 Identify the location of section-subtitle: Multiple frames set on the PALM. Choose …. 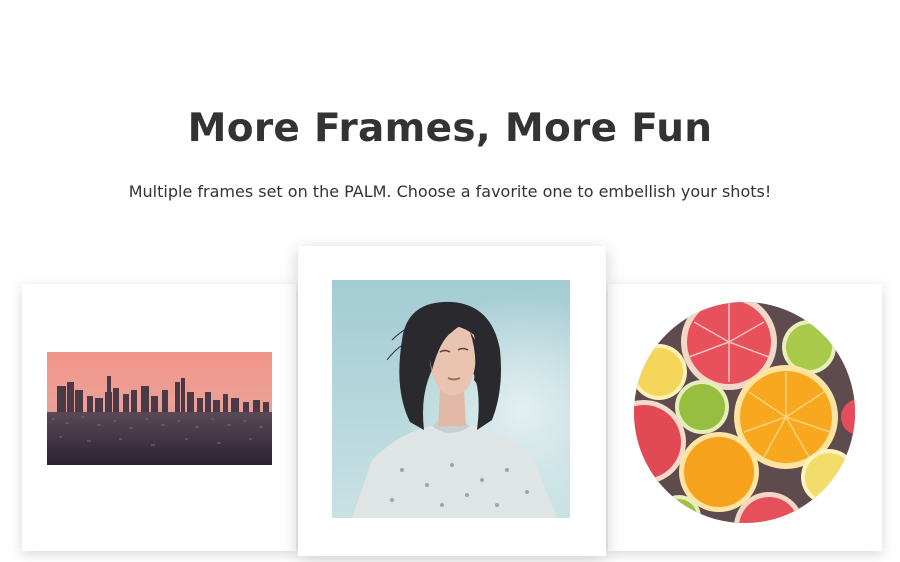
(450, 191).